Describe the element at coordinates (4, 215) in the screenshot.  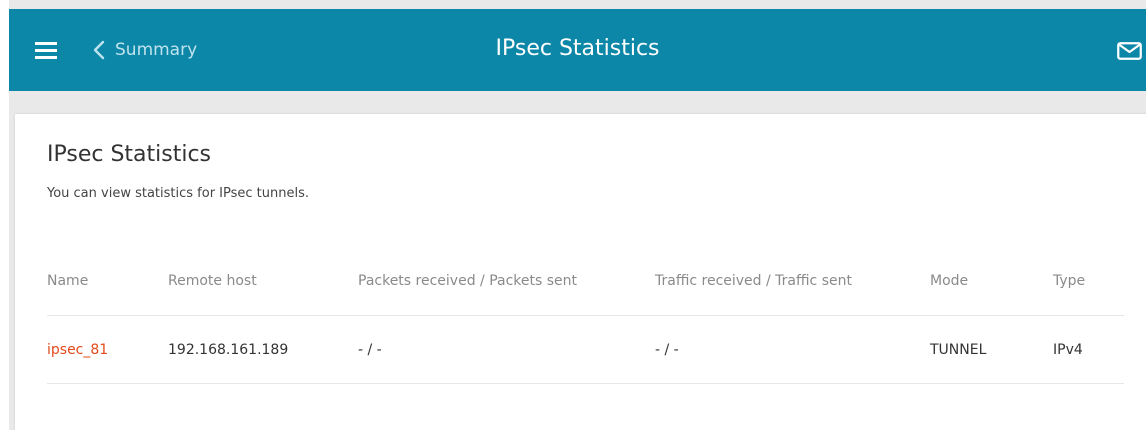
I see `left-edge` at that location.